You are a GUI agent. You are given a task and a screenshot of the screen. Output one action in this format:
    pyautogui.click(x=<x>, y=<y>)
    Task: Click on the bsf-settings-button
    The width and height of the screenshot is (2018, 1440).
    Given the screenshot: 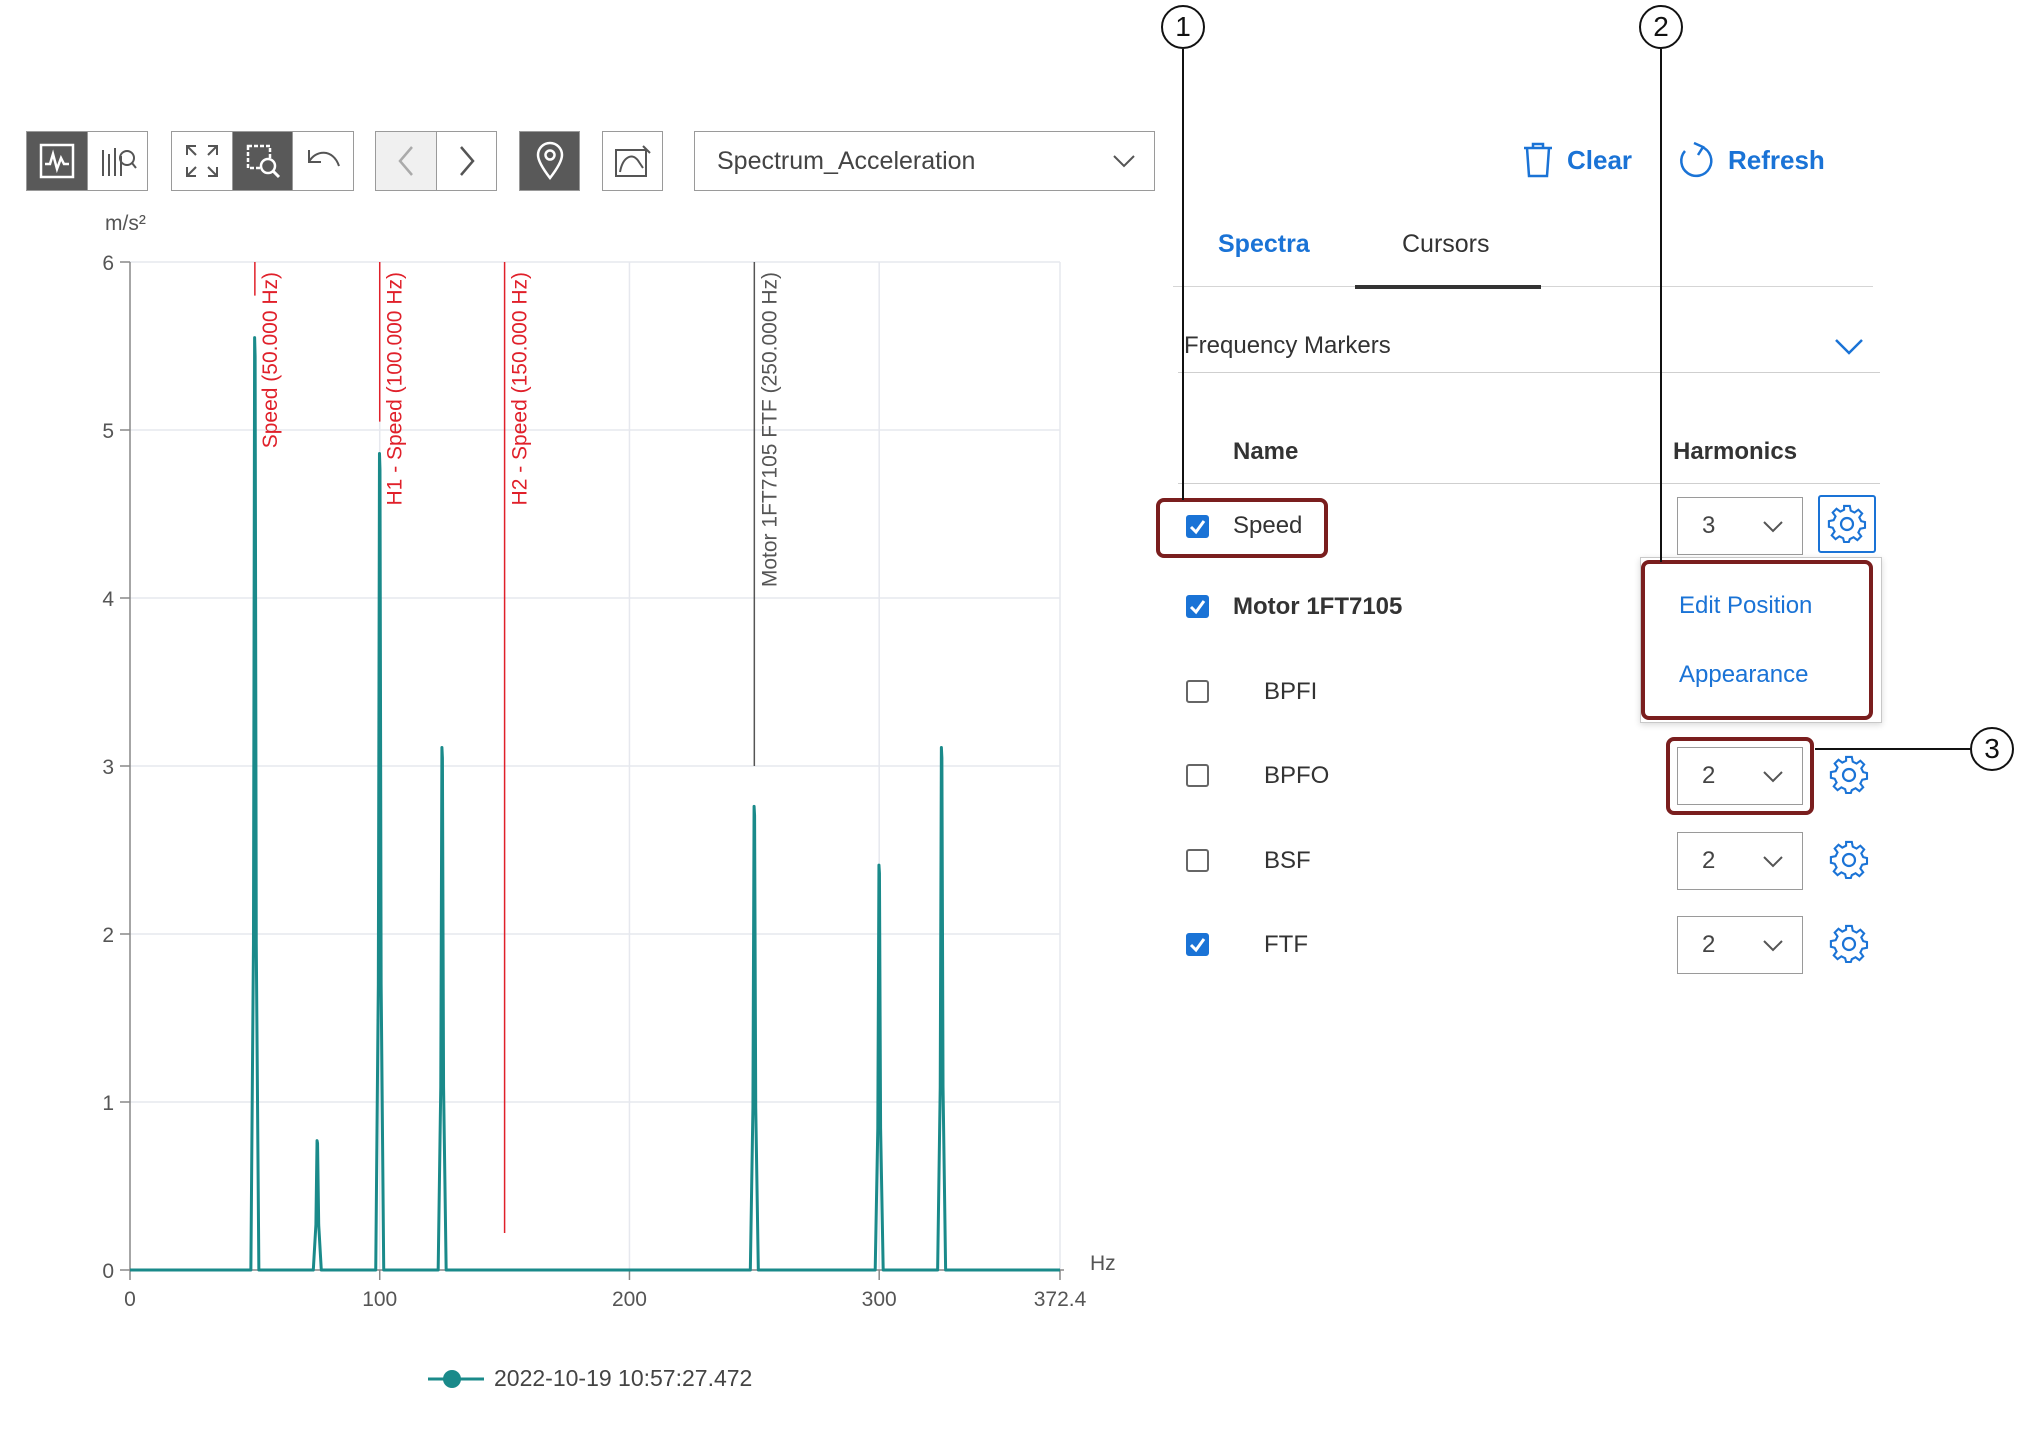 What is the action you would take?
    pyautogui.click(x=1849, y=860)
    